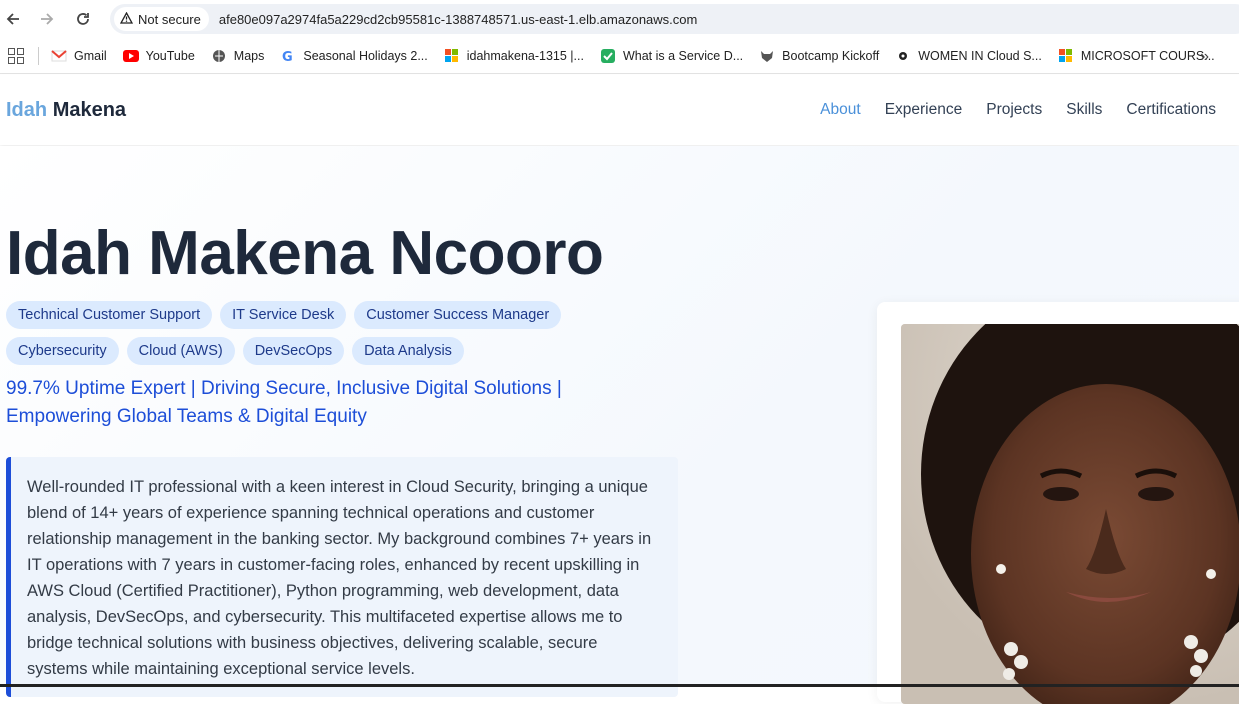 The width and height of the screenshot is (1239, 704). I want to click on svg-text: G, so click(287, 56).